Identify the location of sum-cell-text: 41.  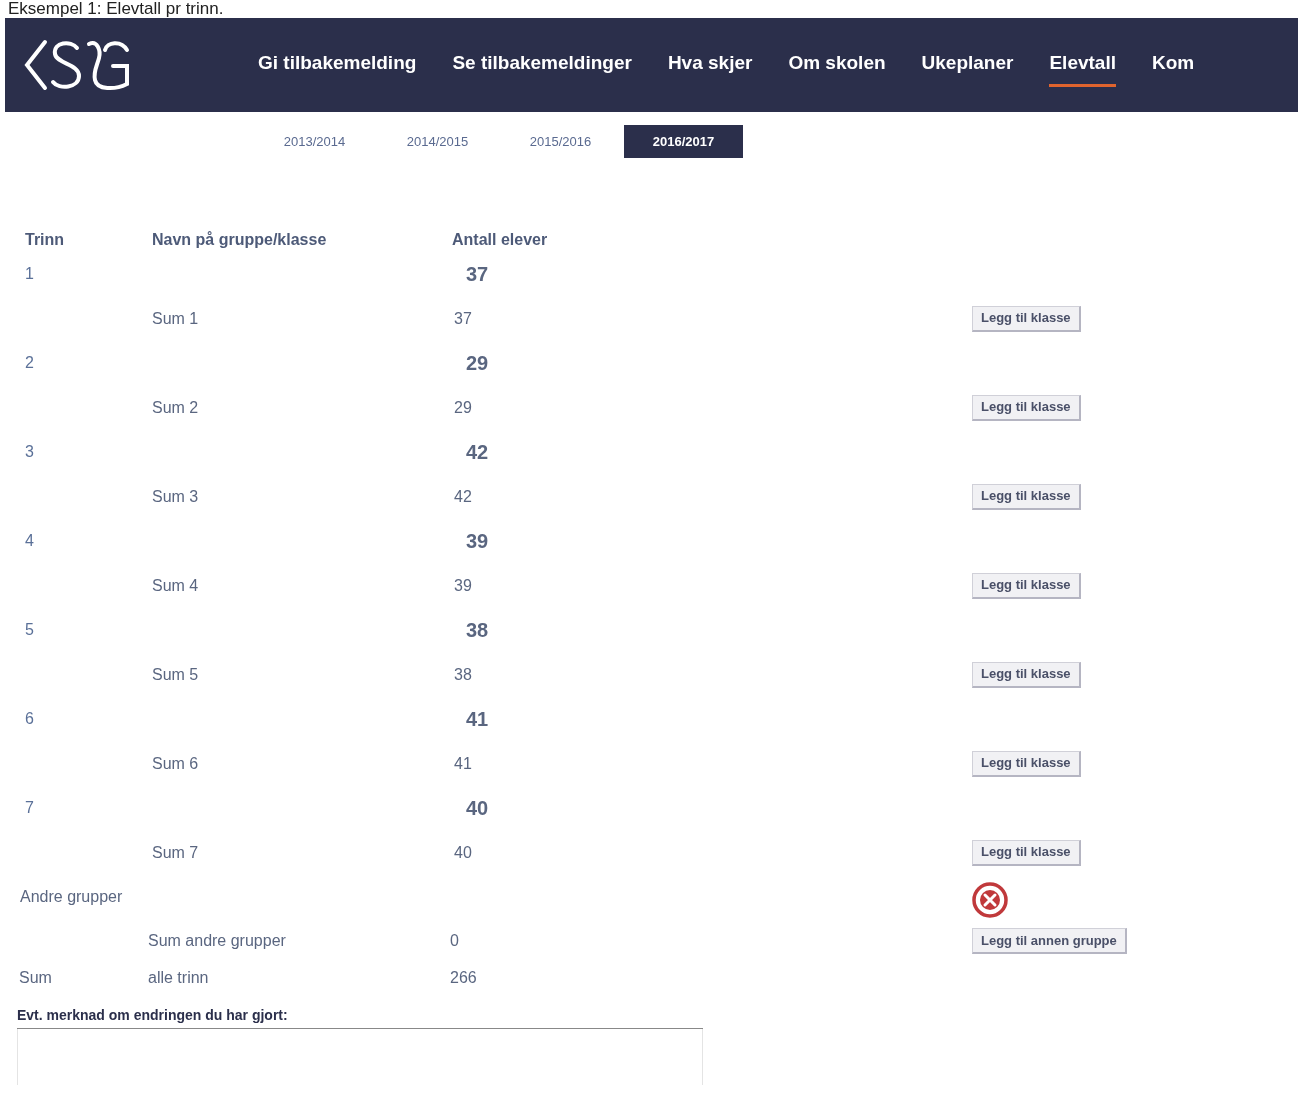
(463, 763).